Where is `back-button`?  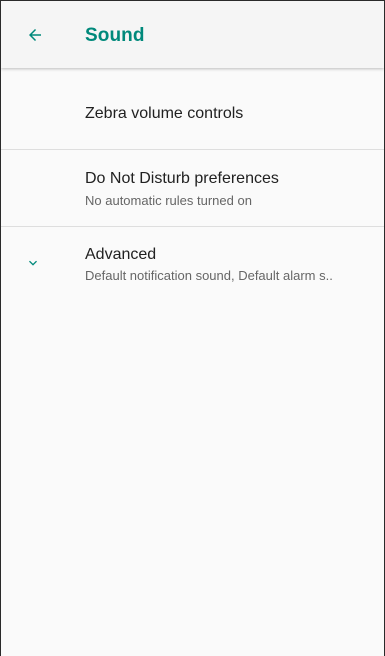
back-button is located at coordinates (35, 35).